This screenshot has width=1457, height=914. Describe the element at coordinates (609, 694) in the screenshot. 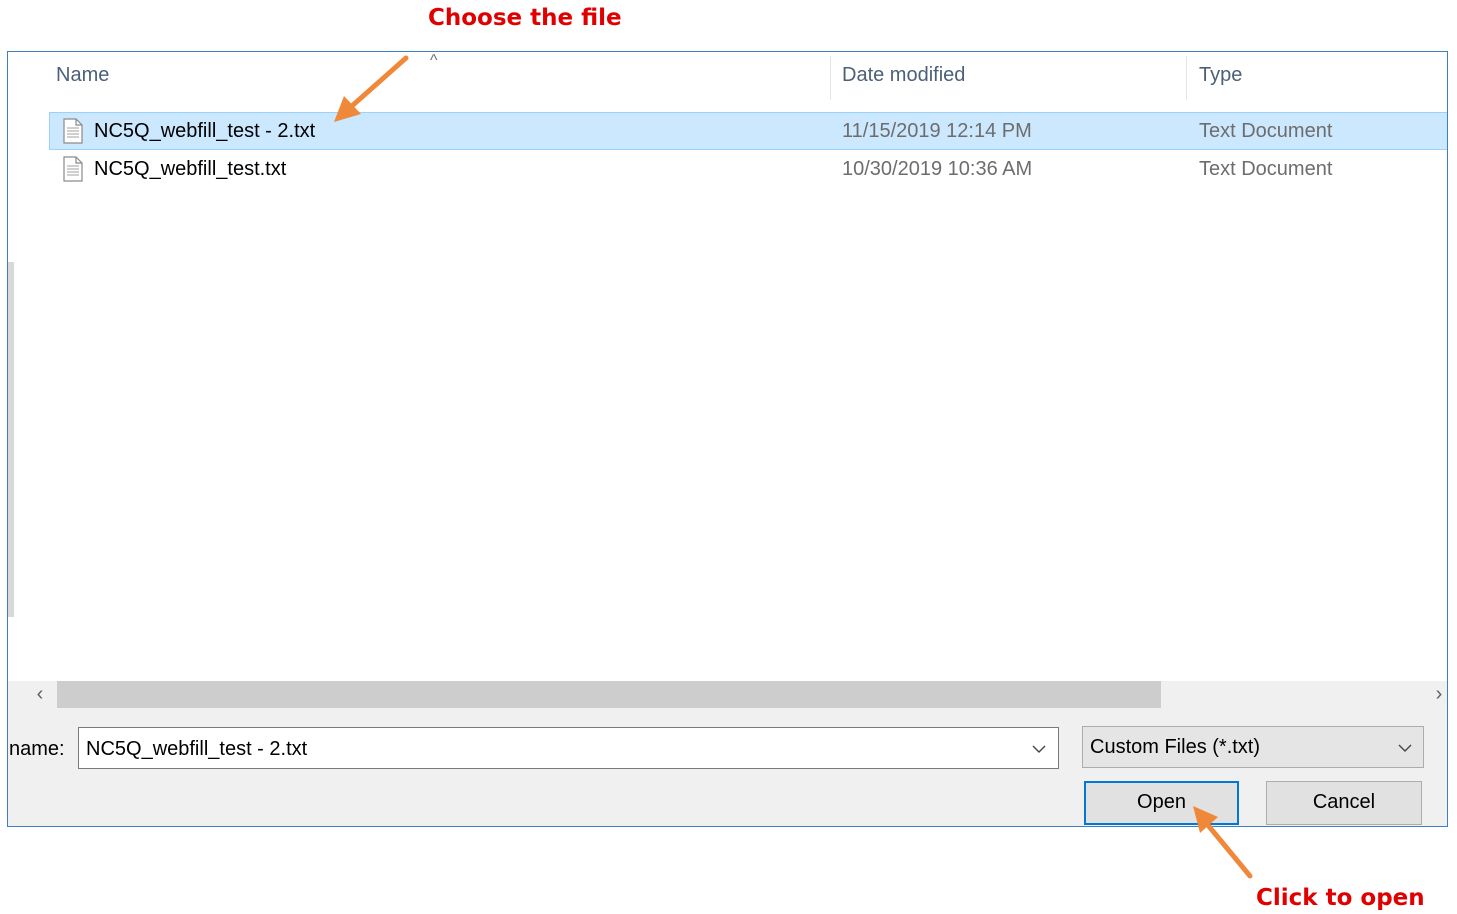

I see `scrollbar-thumb` at that location.